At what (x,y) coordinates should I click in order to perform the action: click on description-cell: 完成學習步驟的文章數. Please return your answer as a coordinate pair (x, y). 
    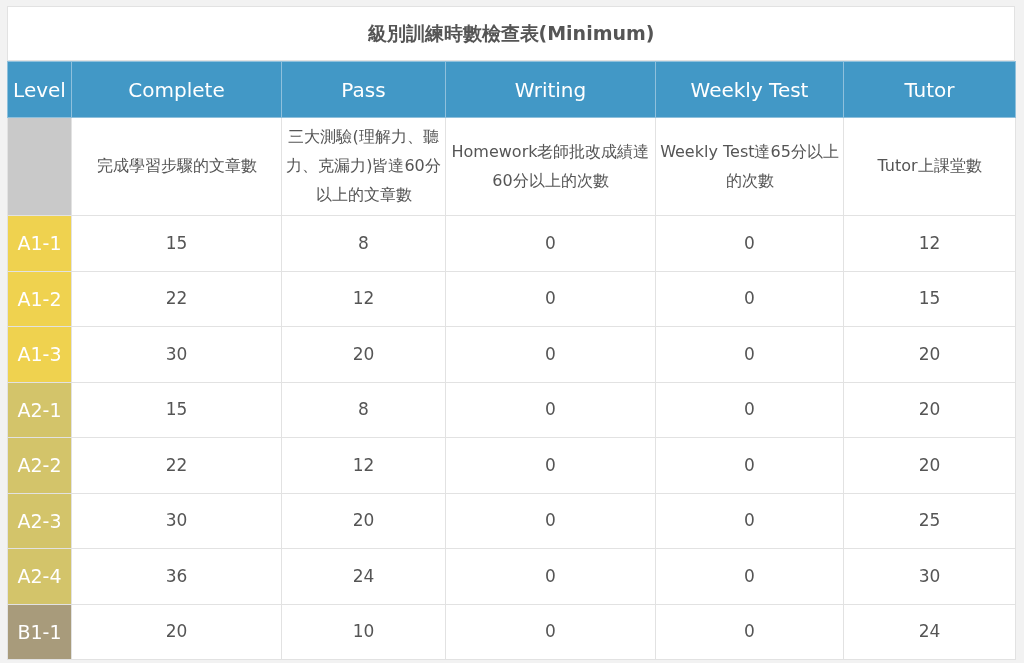
    Looking at the image, I should click on (176, 166).